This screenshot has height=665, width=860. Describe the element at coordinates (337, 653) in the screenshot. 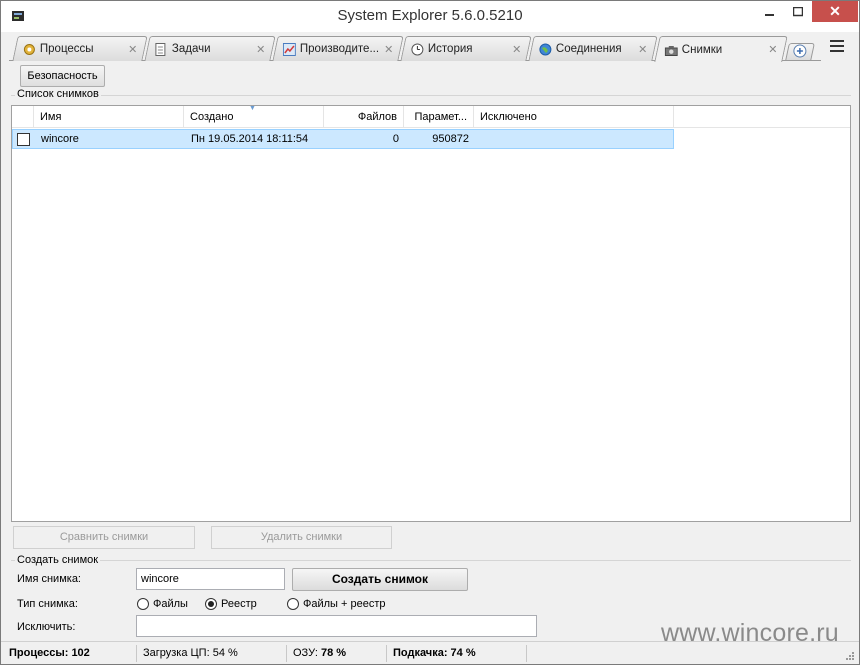

I see `status-ram: ОЗУ: 78 %` at that location.